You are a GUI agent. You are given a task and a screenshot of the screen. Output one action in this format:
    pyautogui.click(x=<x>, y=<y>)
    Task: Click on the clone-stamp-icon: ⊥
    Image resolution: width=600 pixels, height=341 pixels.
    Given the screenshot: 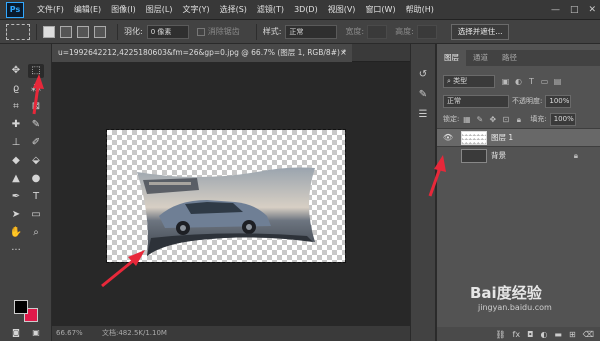 What is the action you would take?
    pyautogui.click(x=16, y=143)
    